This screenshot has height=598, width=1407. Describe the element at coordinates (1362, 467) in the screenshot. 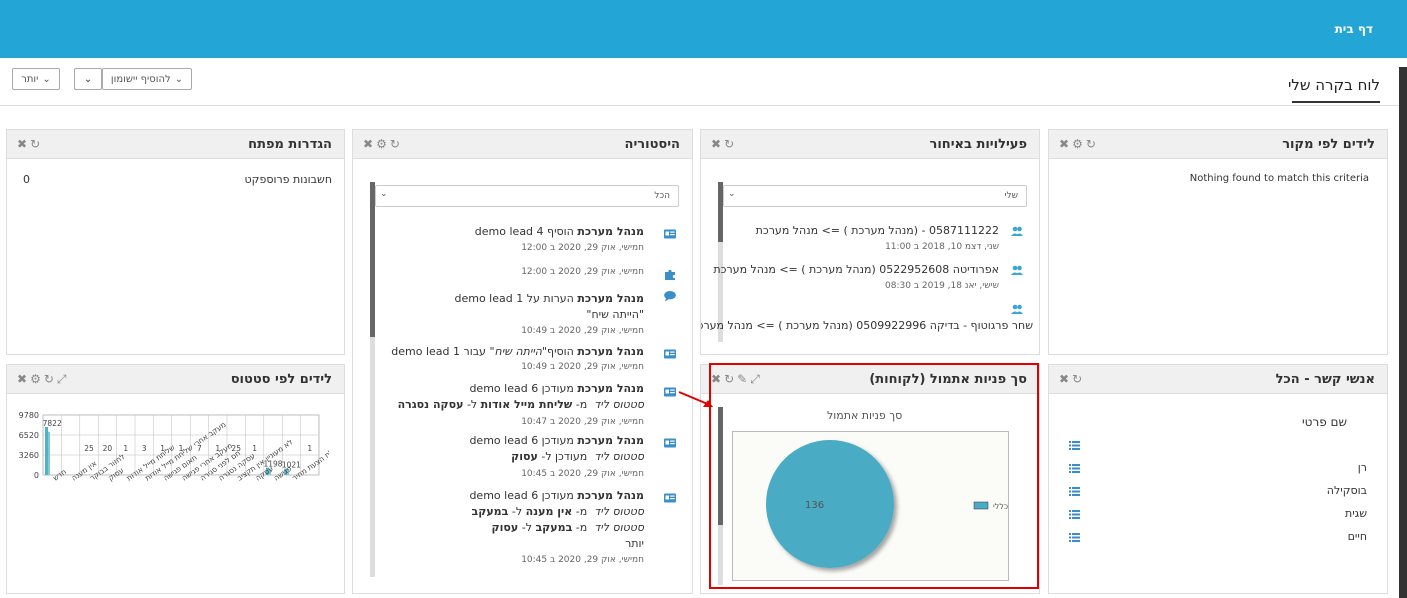

I see `contact-first-name: רן` at that location.